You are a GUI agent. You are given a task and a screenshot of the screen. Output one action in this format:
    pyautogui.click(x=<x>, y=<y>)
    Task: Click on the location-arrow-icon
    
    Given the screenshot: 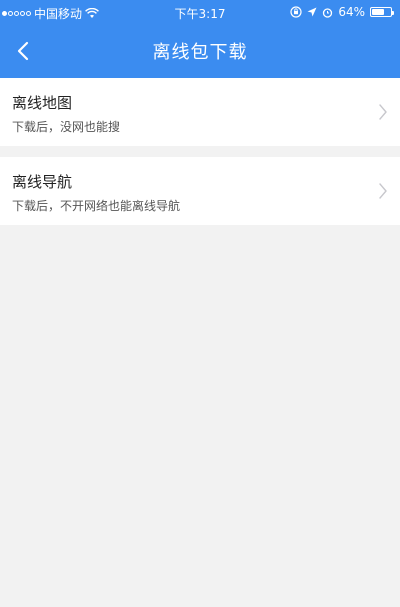 What is the action you would take?
    pyautogui.click(x=312, y=12)
    